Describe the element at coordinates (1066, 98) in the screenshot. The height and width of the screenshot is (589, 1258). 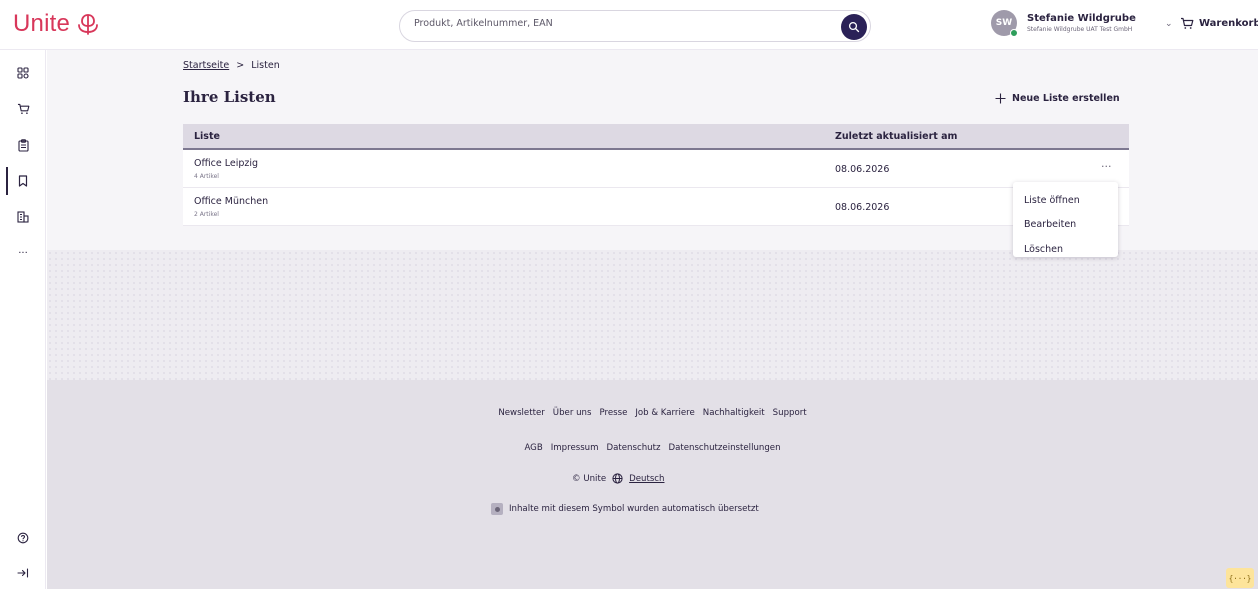
I see `new-list-label: Neue Liste erstellen` at that location.